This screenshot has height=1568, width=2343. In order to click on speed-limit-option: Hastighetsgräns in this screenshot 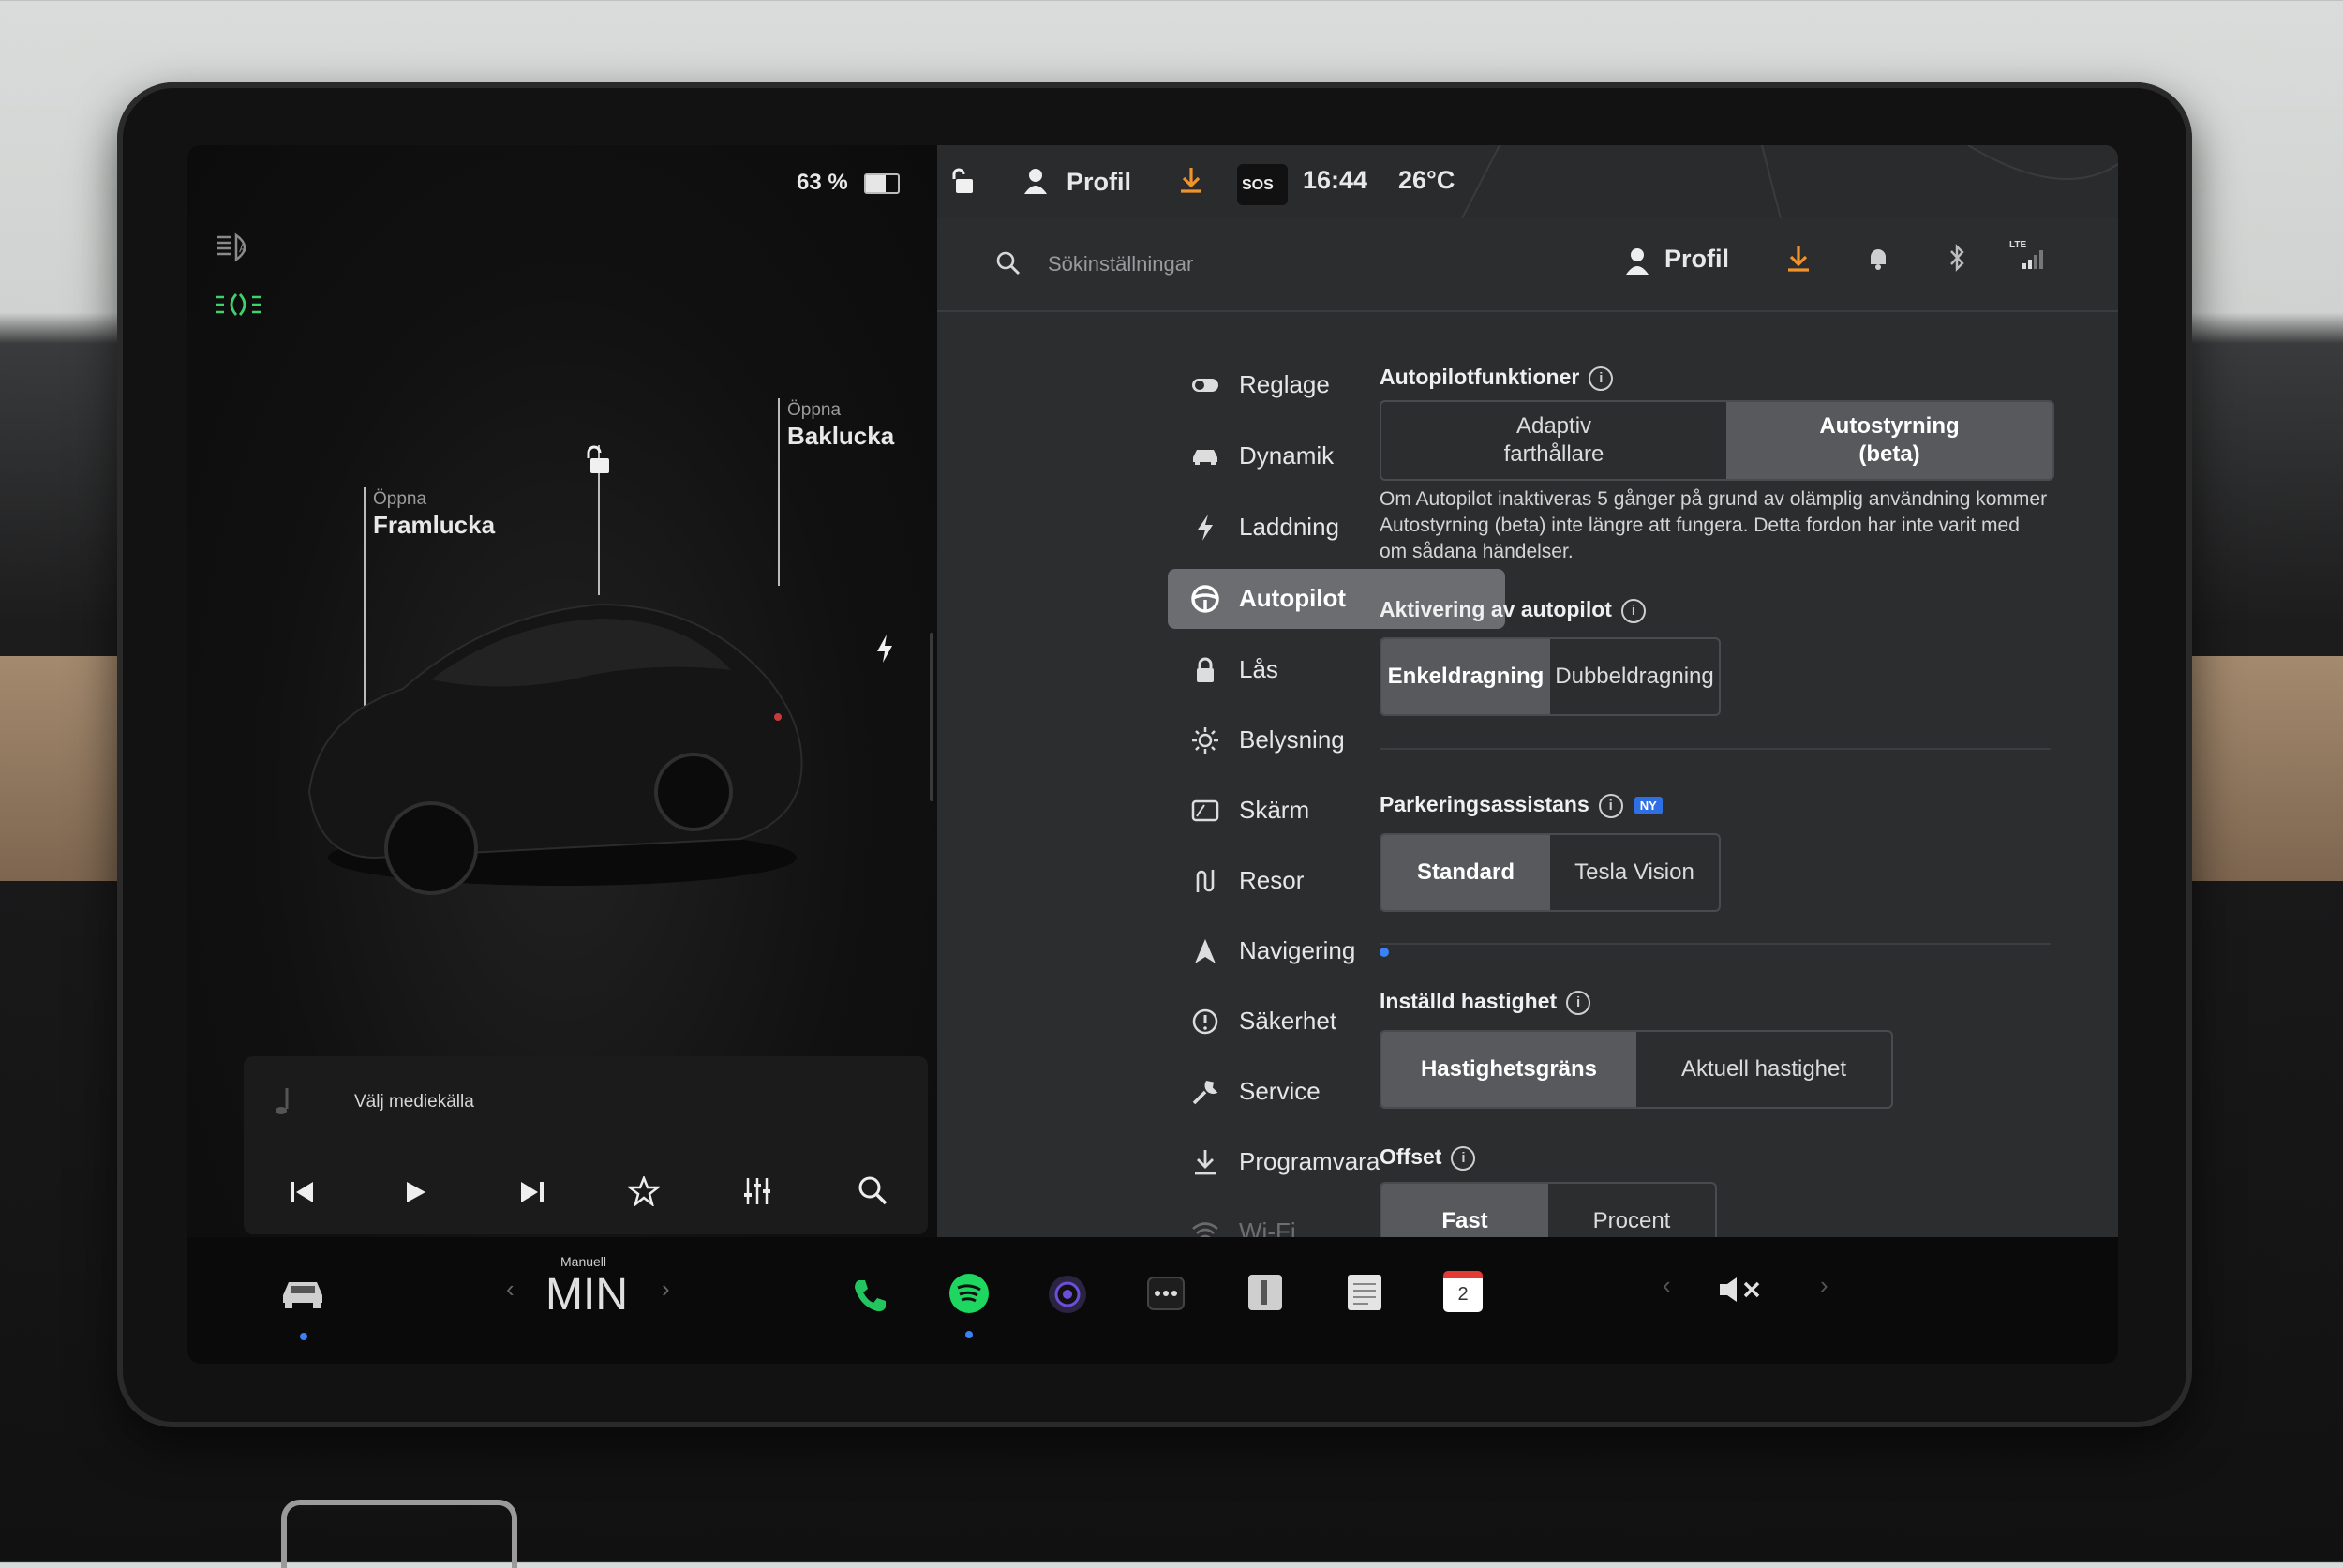, I will do `click(1508, 1069)`.